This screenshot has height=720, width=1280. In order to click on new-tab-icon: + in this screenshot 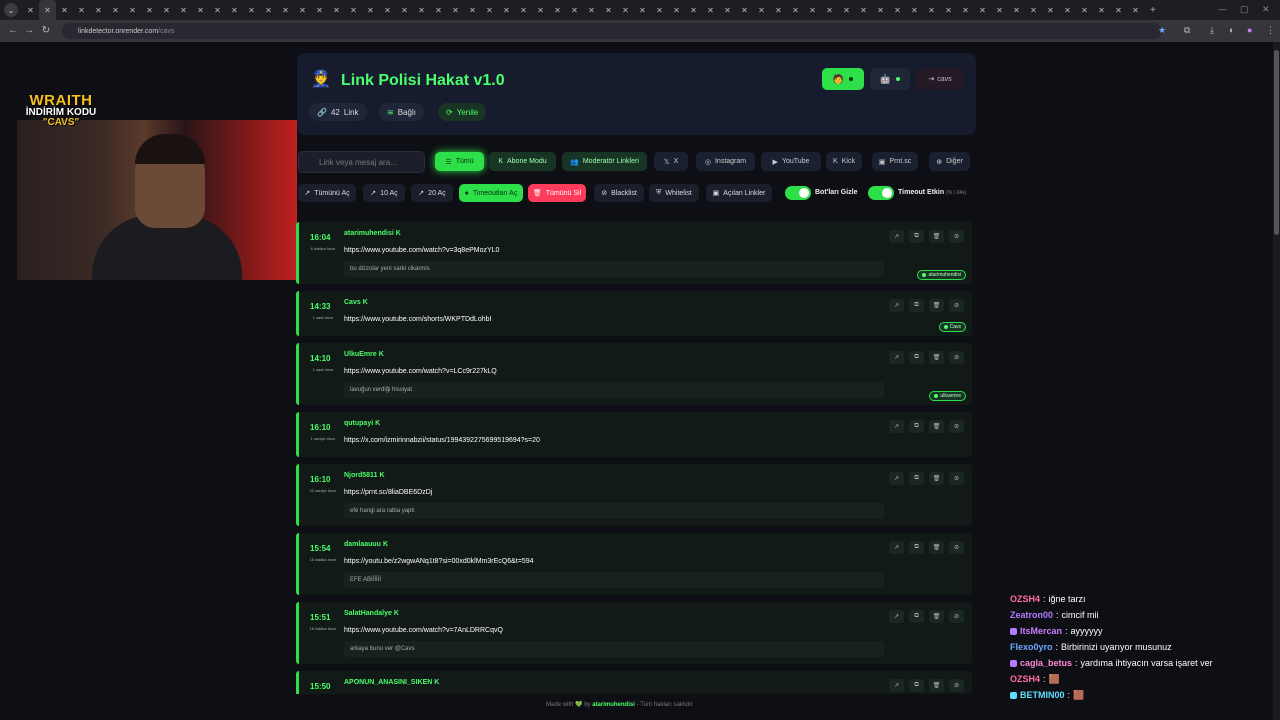, I will do `click(1153, 10)`.